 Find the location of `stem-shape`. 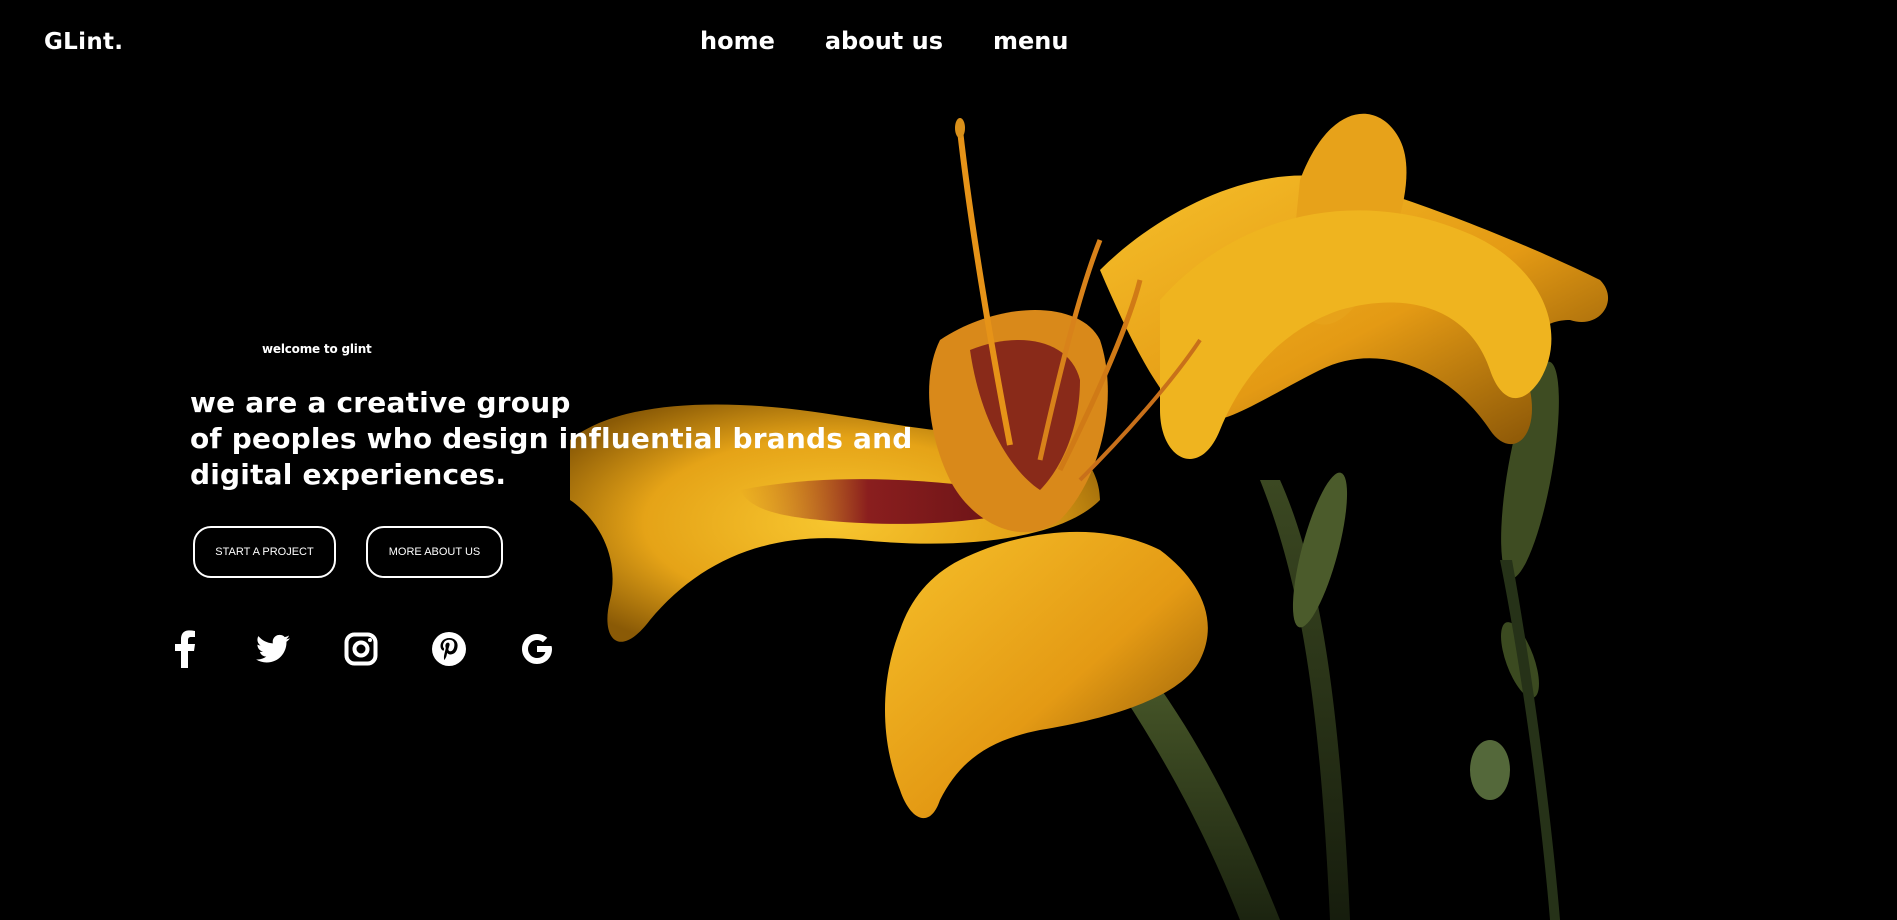

stem-shape is located at coordinates (1530, 740).